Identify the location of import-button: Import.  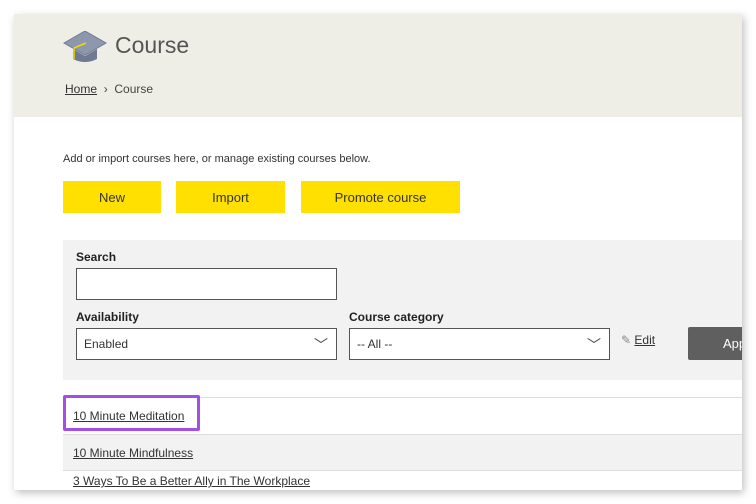
(230, 197).